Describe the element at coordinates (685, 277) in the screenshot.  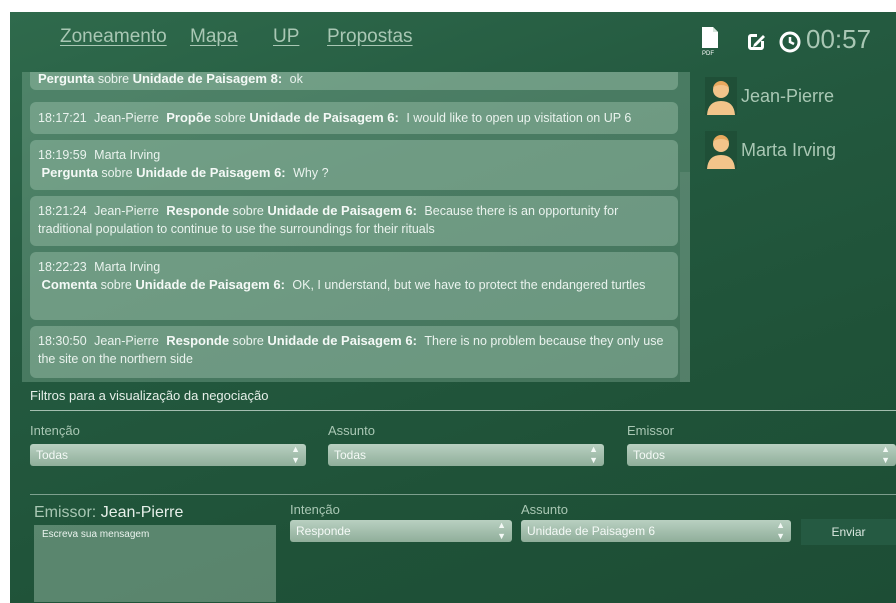
I see `chat-scrollbar` at that location.